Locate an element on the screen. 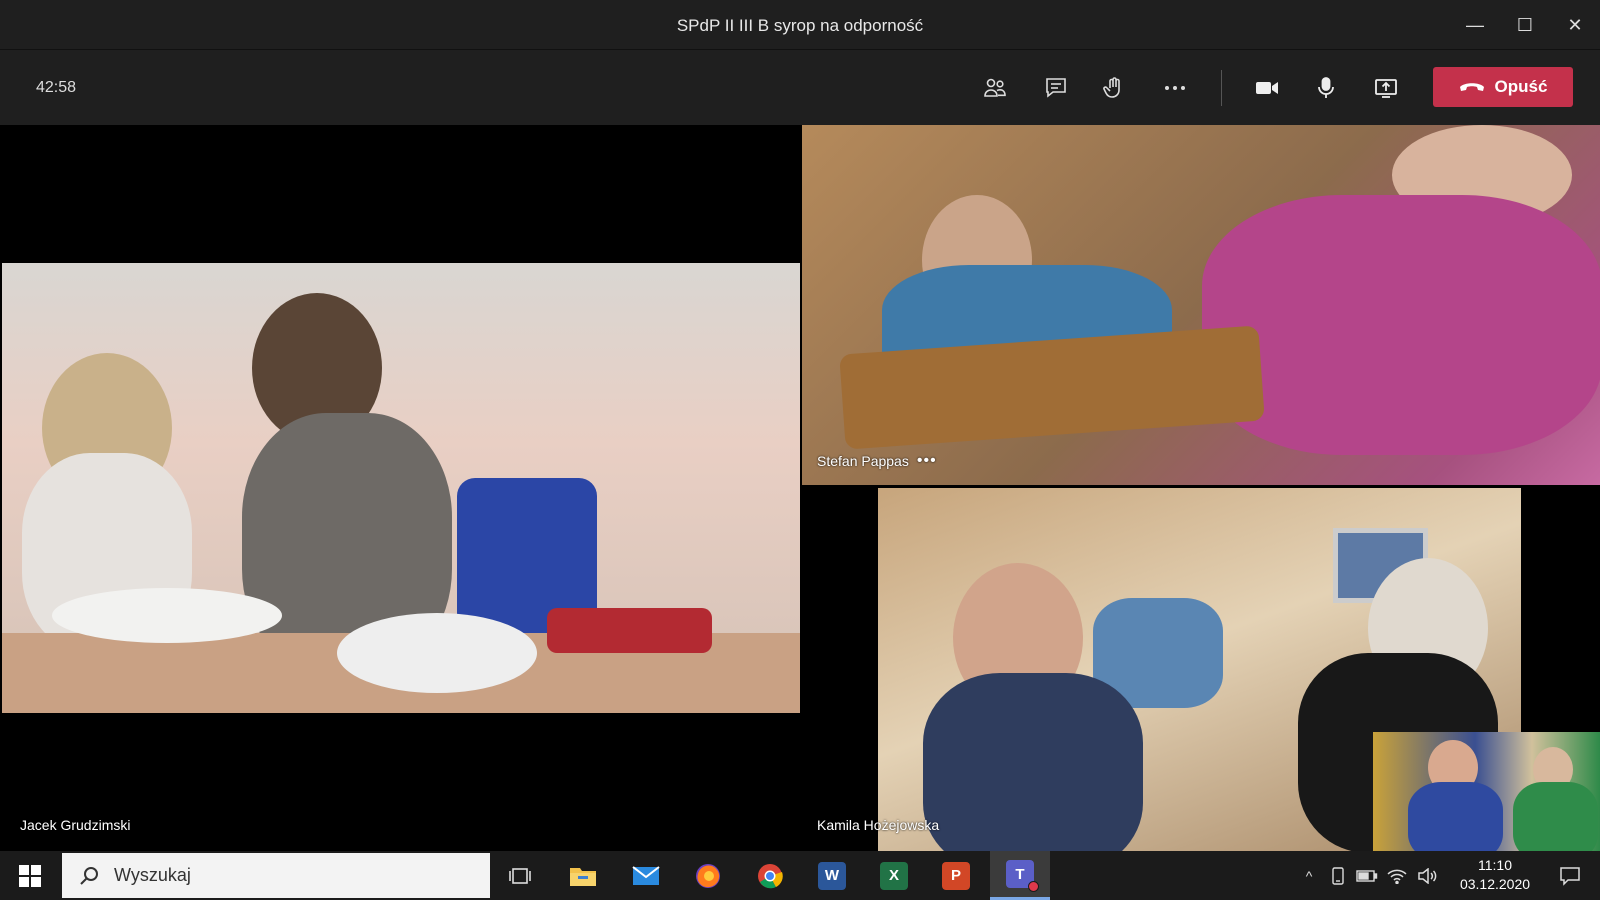 The width and height of the screenshot is (1600, 900). participant-name-label: Kamila Hożejowska is located at coordinates (878, 825).